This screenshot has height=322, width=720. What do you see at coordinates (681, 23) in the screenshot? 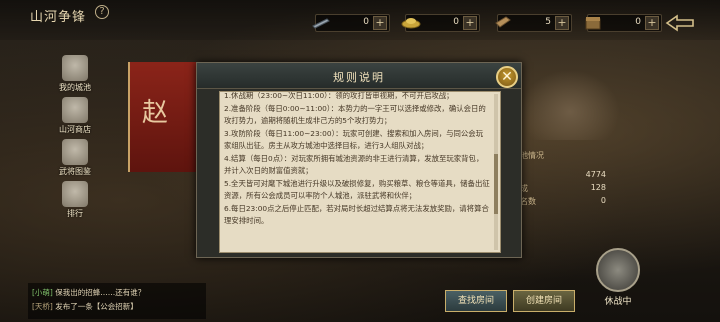
I see `back-arrow-icon` at bounding box center [681, 23].